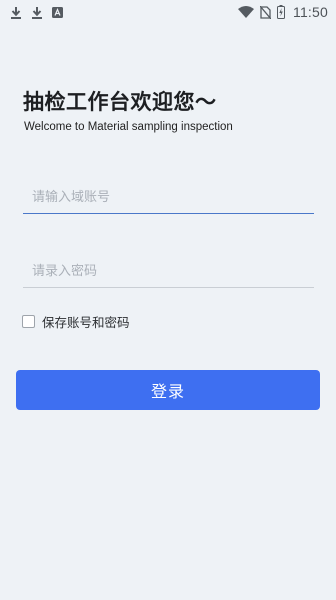 This screenshot has width=336, height=600. I want to click on system-icons: 11:50, so click(283, 12).